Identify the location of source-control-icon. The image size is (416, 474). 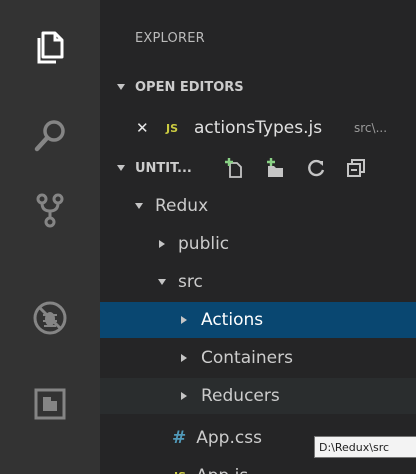
(50, 210).